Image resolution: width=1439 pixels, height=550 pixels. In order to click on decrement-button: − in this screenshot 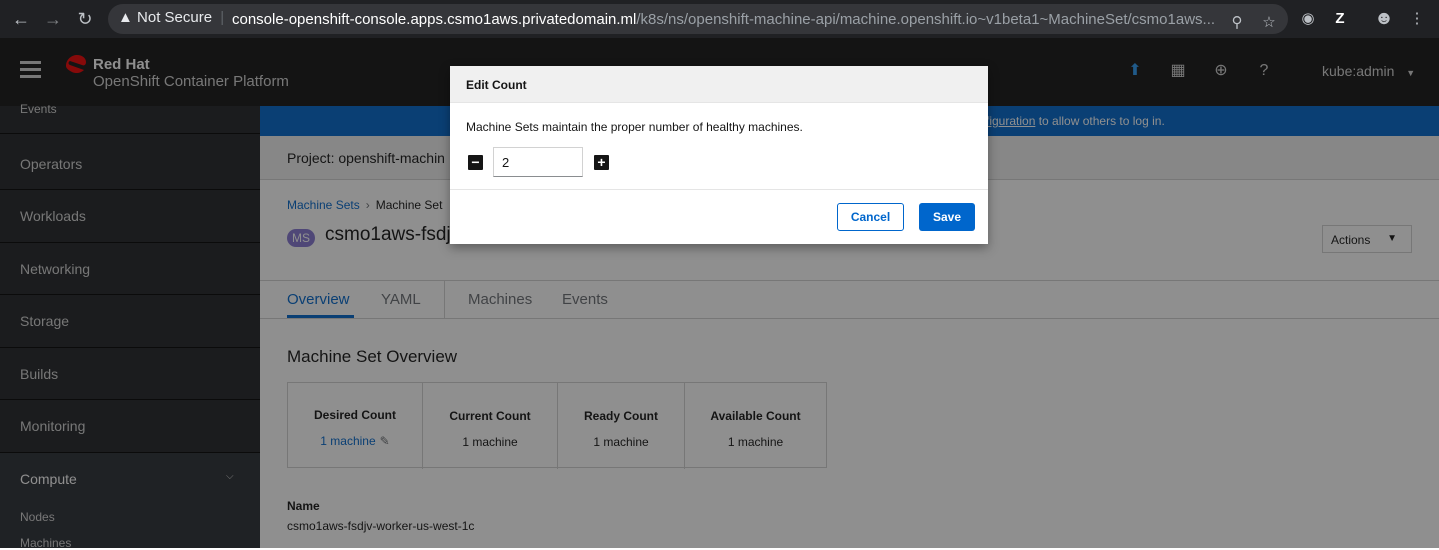, I will do `click(475, 162)`.